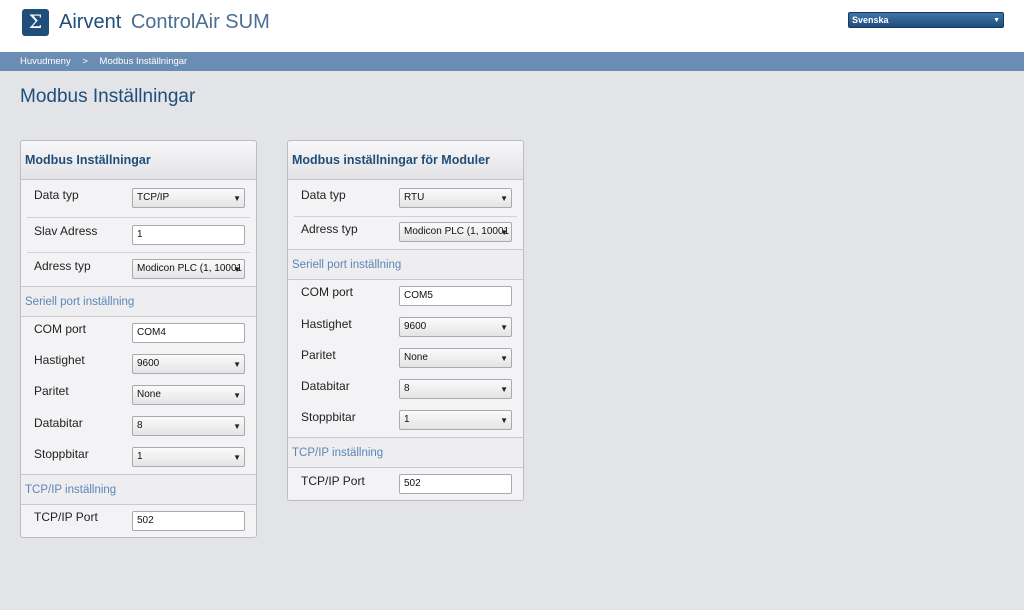 Image resolution: width=1024 pixels, height=610 pixels. I want to click on panel-title: Modbus inställningar för Moduler, so click(391, 160).